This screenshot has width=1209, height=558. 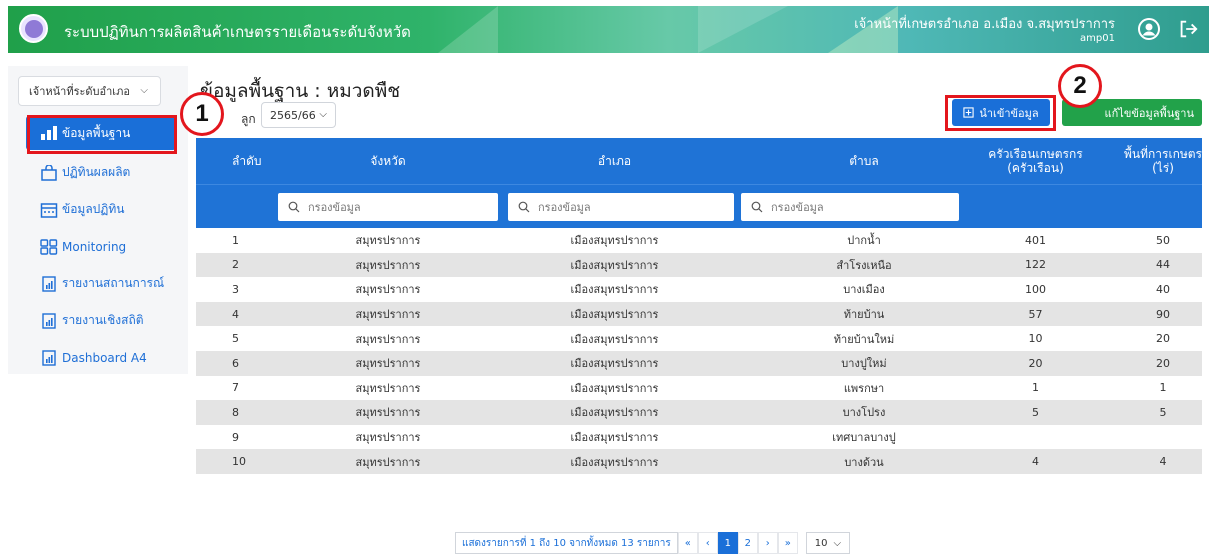 What do you see at coordinates (1163, 339) in the screenshot?
I see `area-cell: 20` at bounding box center [1163, 339].